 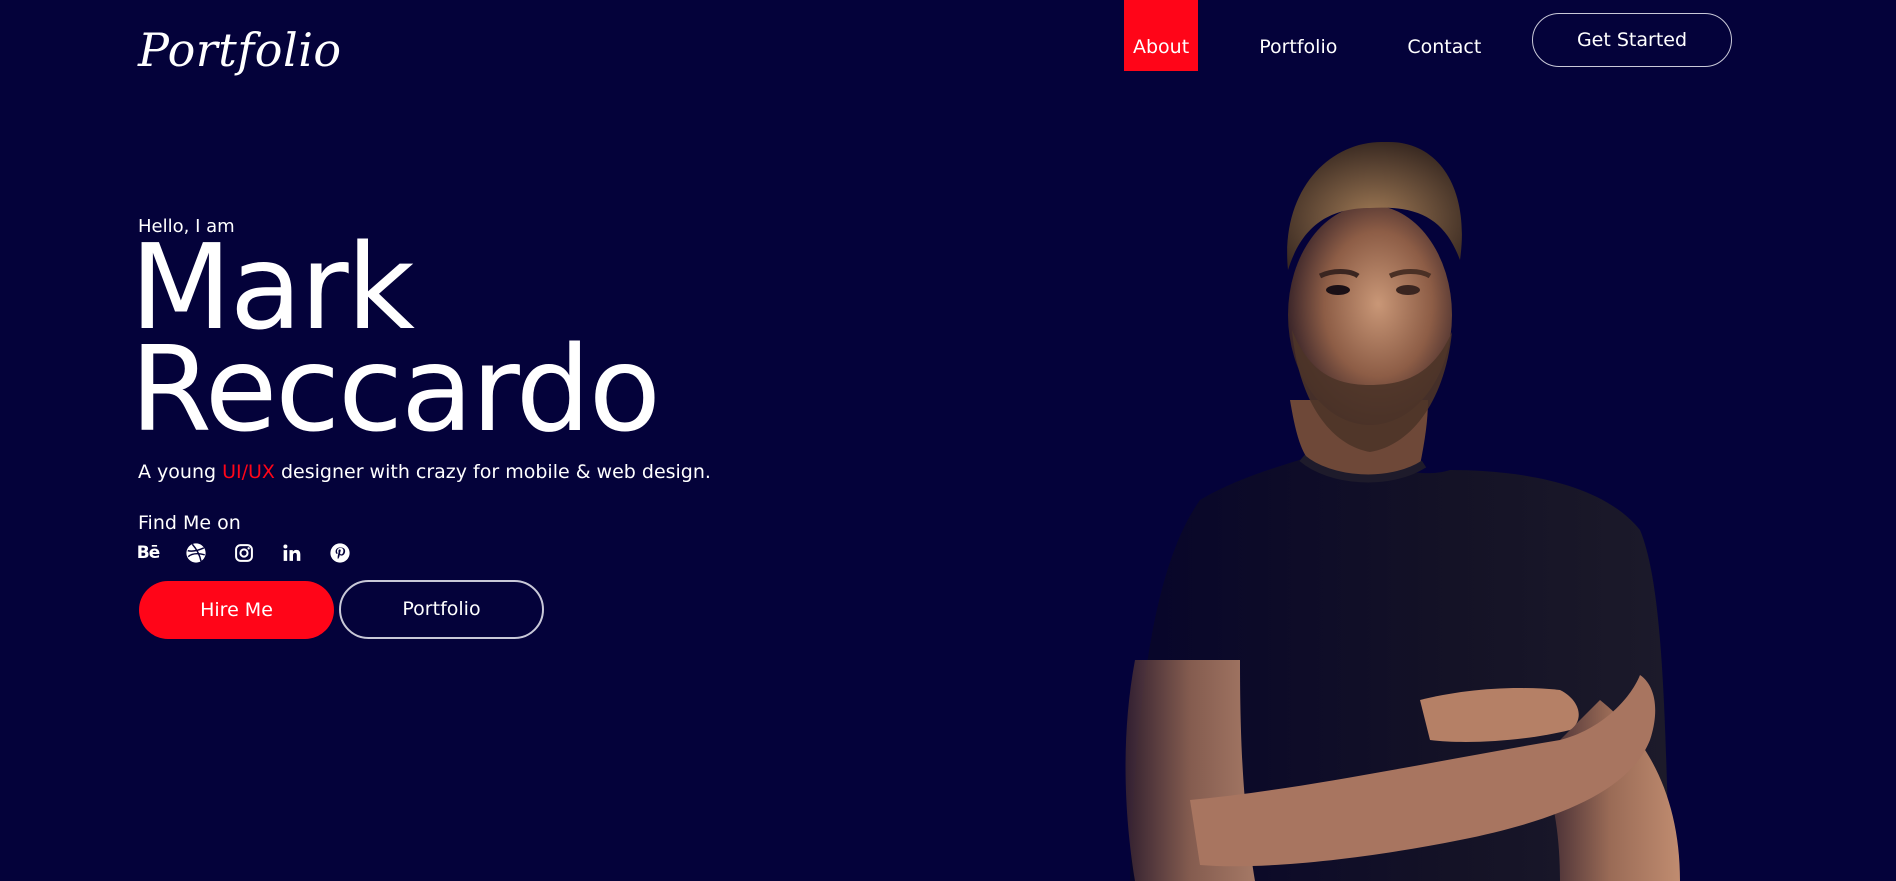 I want to click on social-links: Bē, so click(x=256, y=553).